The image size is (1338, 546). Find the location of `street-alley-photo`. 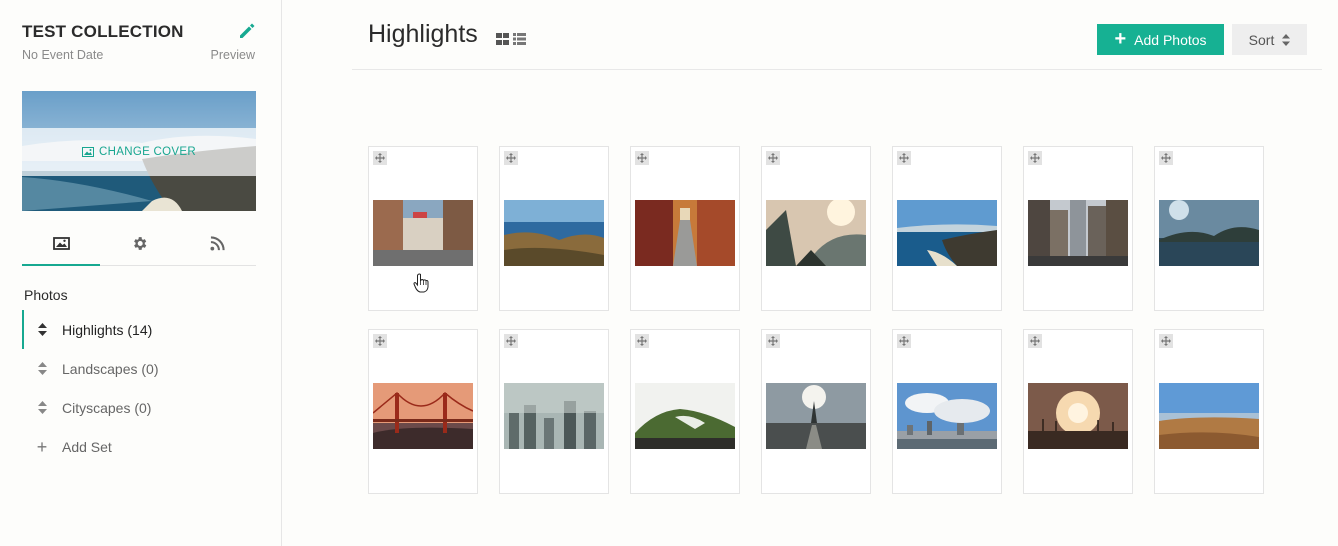

street-alley-photo is located at coordinates (423, 233).